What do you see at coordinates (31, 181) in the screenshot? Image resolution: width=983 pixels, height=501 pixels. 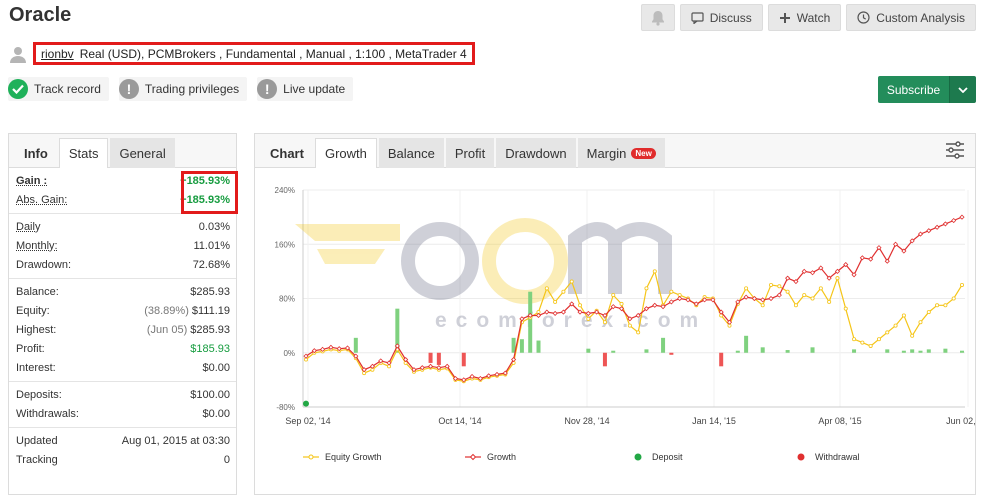 I see `stat-label: Gain :` at bounding box center [31, 181].